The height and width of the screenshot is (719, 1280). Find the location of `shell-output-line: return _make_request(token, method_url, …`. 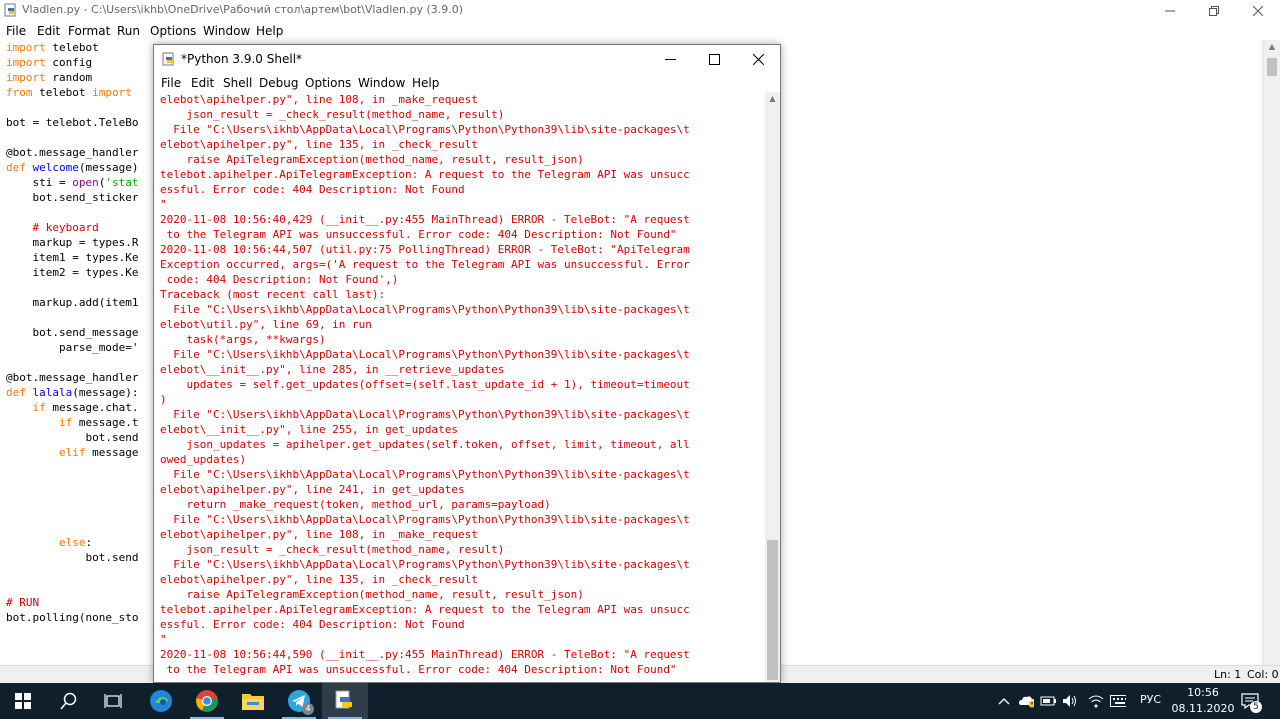

shell-output-line: return _make_request(token, method_url, … is located at coordinates (355, 504).